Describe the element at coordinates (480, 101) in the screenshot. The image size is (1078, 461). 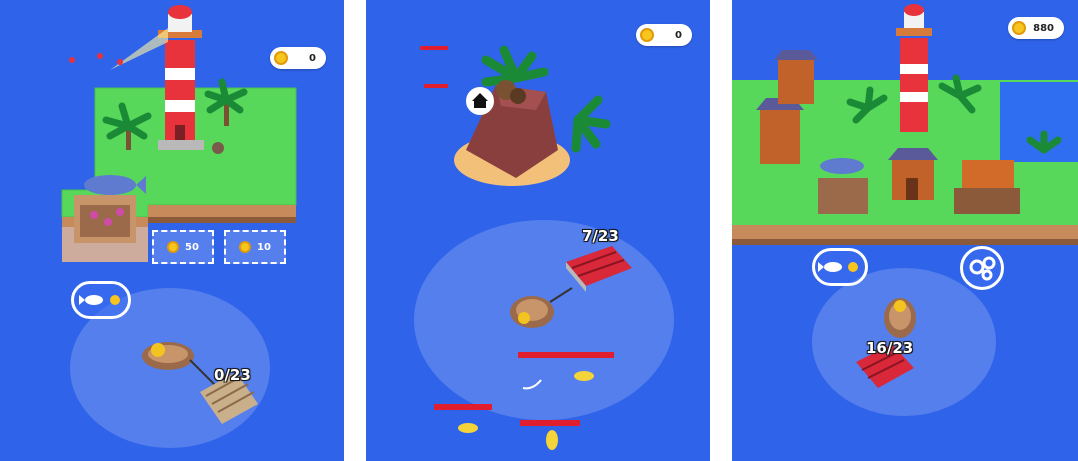
I see `home-icon` at that location.